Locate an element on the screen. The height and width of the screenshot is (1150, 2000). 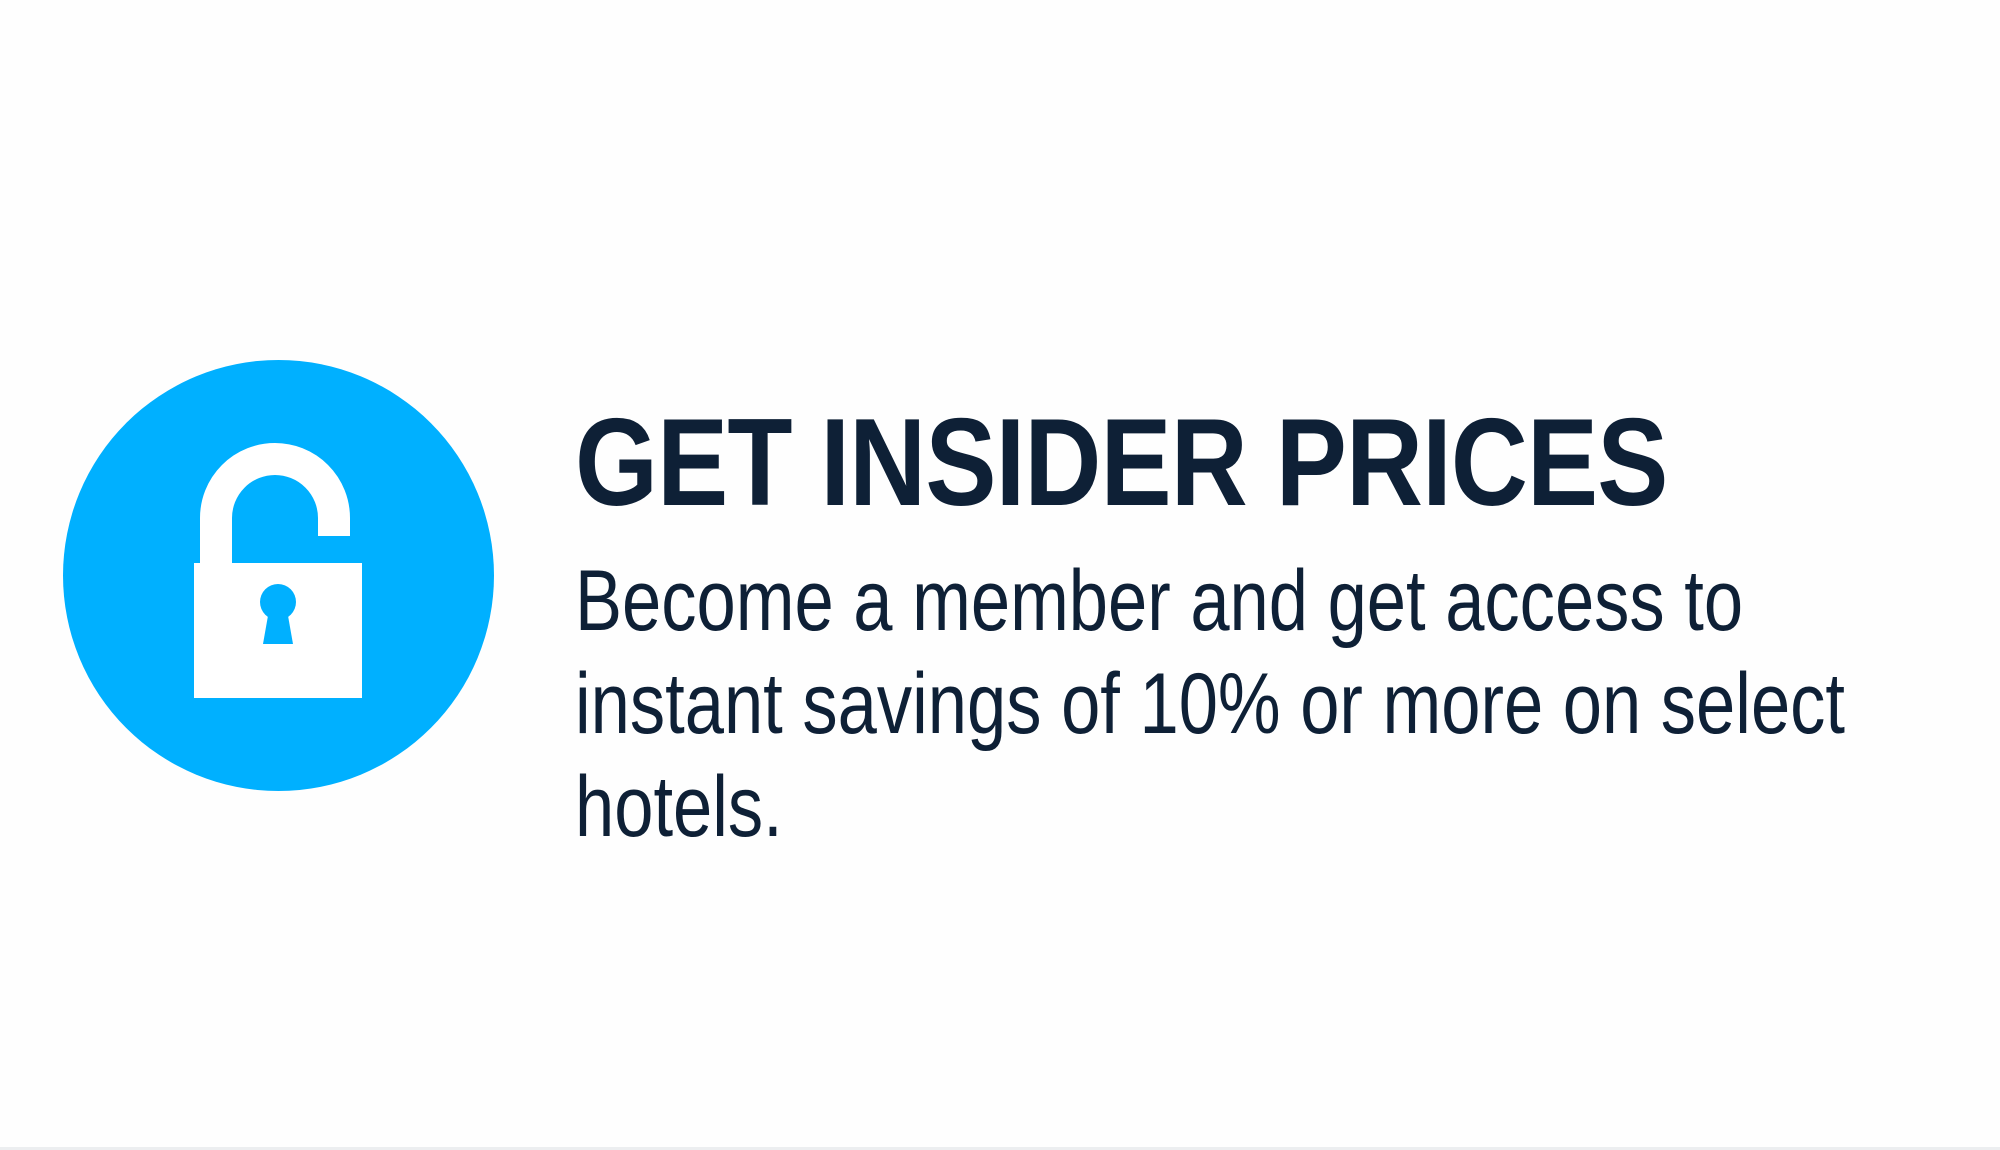
lock-badge is located at coordinates (278, 575).